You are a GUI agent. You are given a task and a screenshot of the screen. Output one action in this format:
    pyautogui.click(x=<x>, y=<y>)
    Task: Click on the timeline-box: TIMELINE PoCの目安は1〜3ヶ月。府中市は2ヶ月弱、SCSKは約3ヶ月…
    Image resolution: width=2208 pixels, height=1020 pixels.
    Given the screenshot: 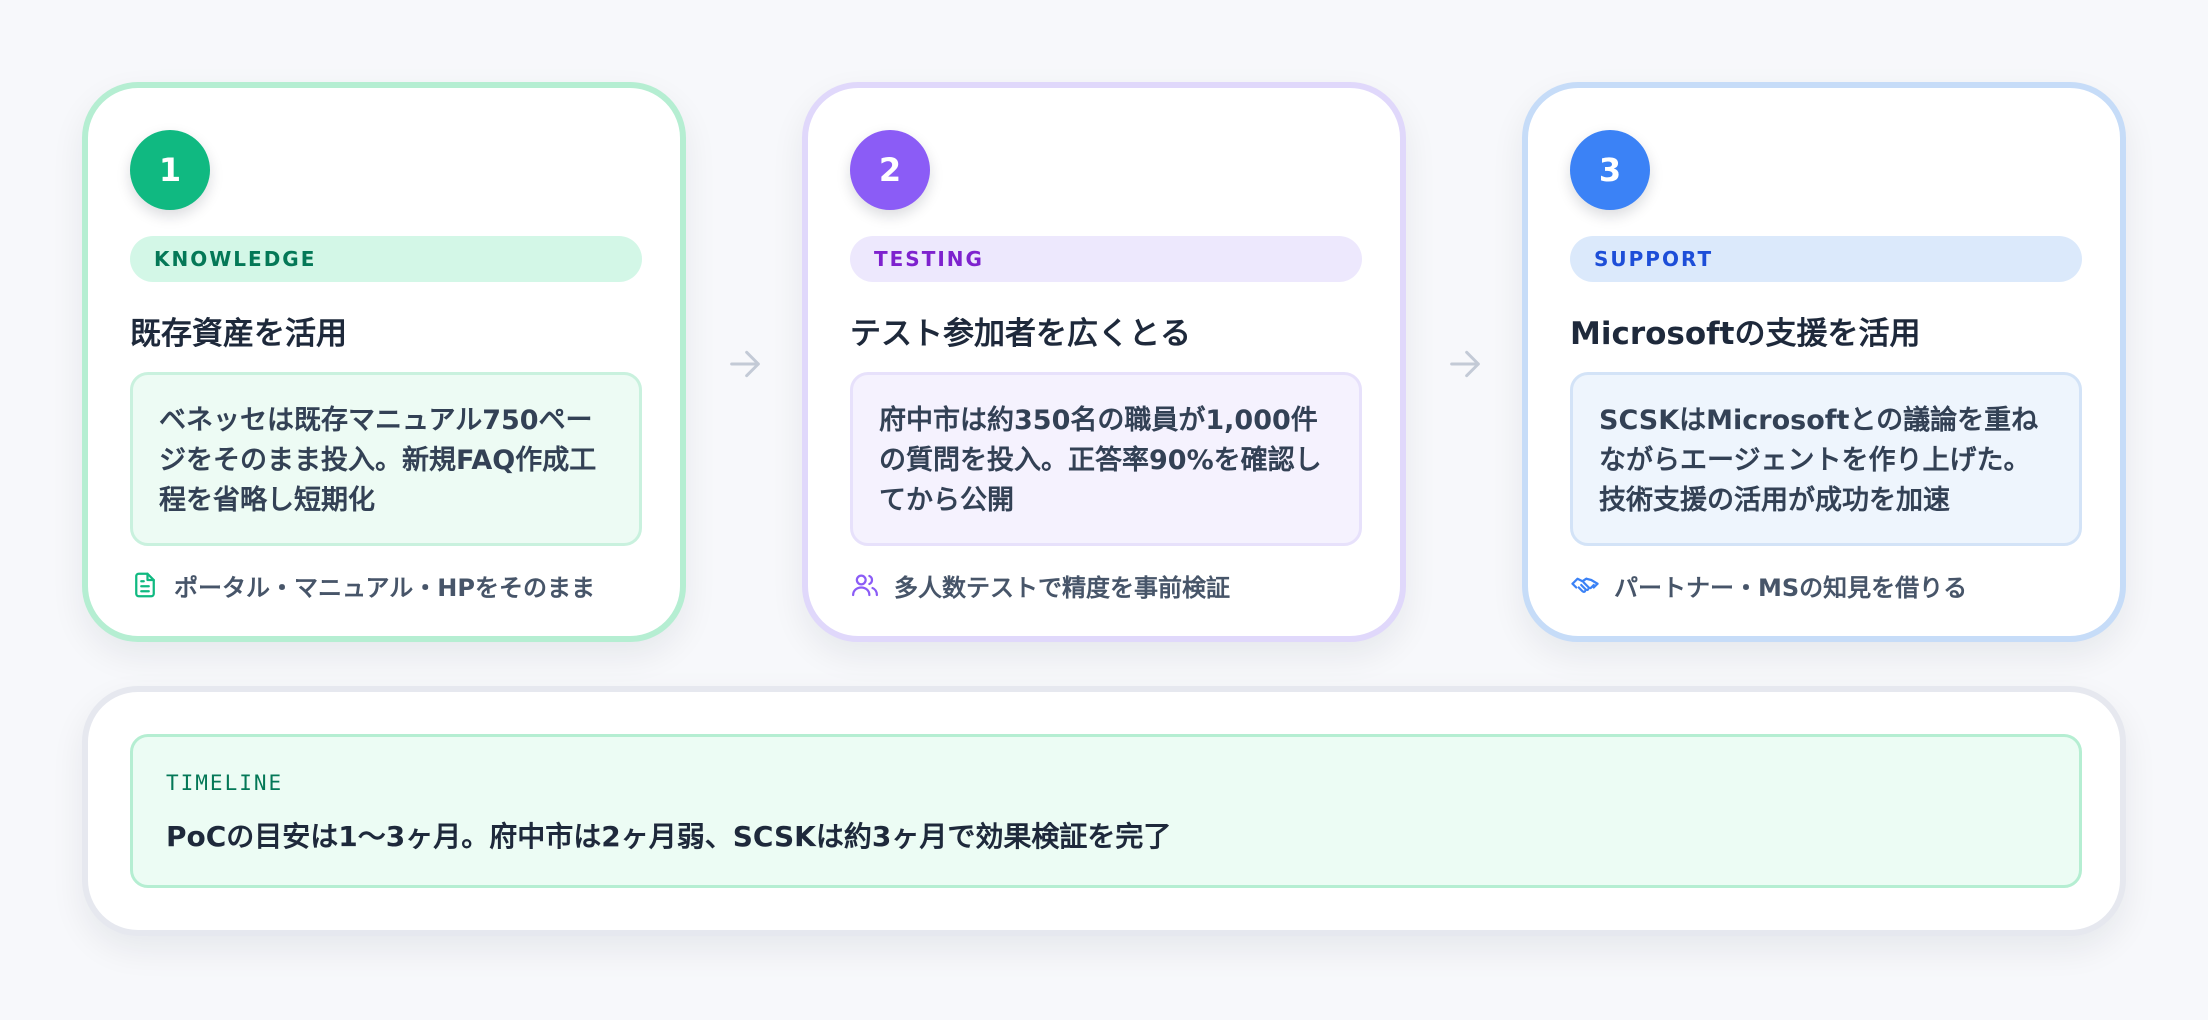 What is the action you would take?
    pyautogui.click(x=1106, y=811)
    